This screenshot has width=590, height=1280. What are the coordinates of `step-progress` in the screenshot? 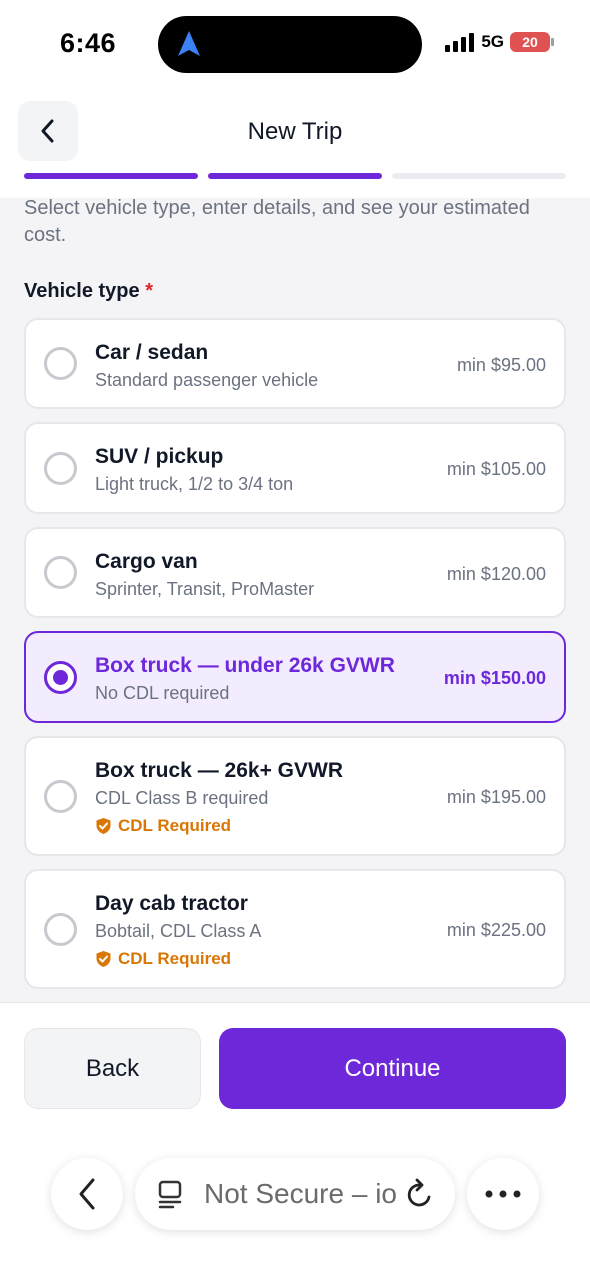 It's located at (295, 176).